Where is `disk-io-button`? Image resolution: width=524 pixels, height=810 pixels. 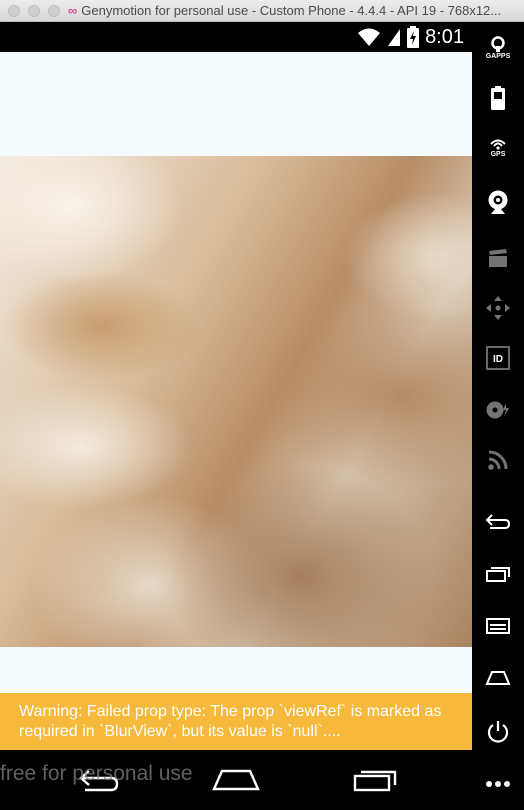
disk-io-button is located at coordinates (498, 410).